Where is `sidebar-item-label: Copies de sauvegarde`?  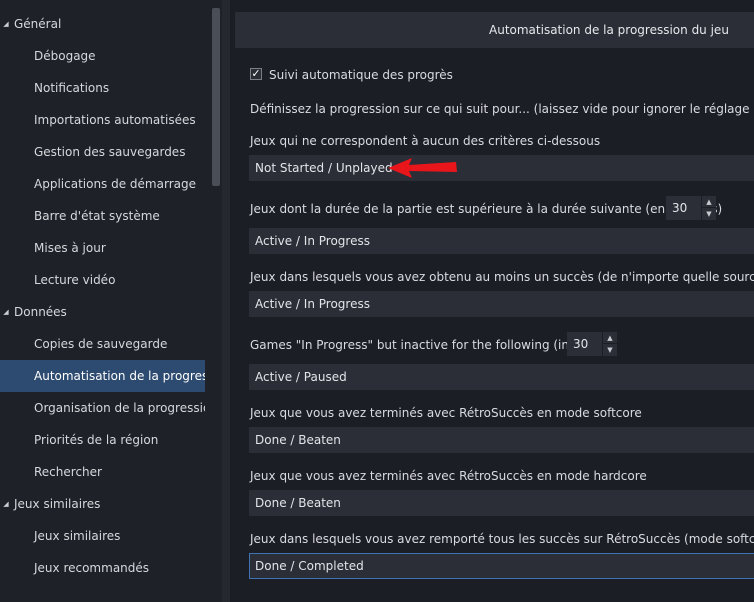 sidebar-item-label: Copies de sauvegarde is located at coordinates (101, 344).